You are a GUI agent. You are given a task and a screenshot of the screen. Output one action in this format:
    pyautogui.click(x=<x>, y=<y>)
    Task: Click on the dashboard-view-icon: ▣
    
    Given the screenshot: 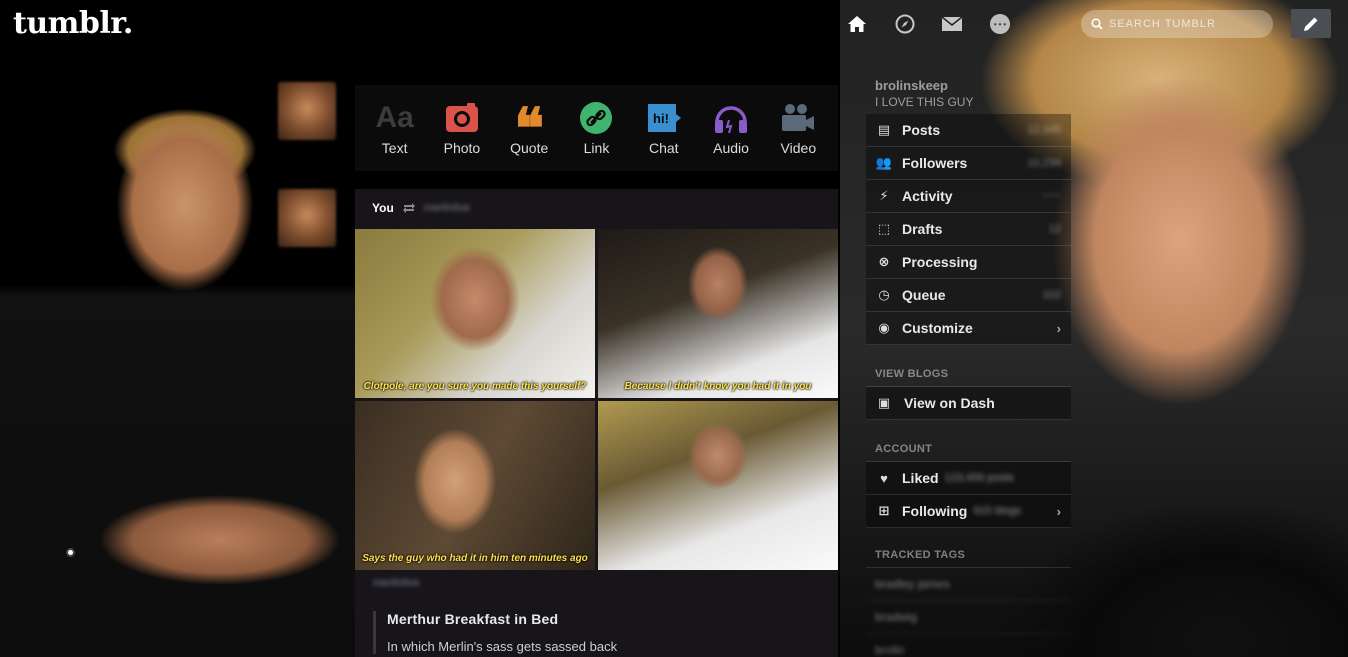 What is the action you would take?
    pyautogui.click(x=884, y=402)
    